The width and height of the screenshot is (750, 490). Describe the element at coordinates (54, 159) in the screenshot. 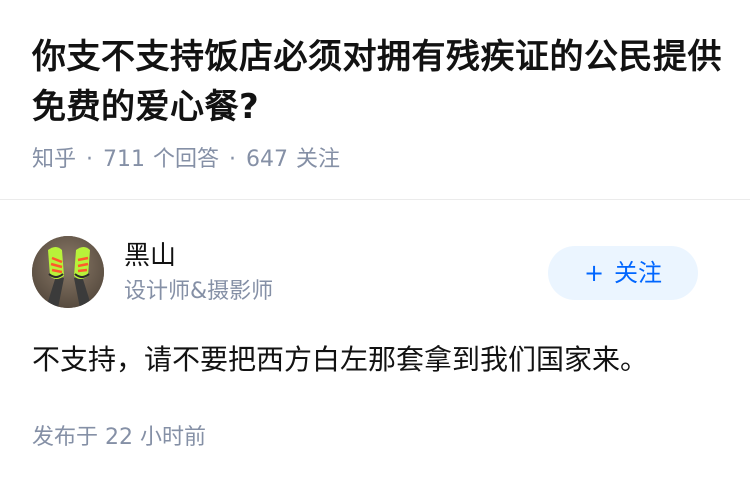

I see `source-label: 知乎` at that location.